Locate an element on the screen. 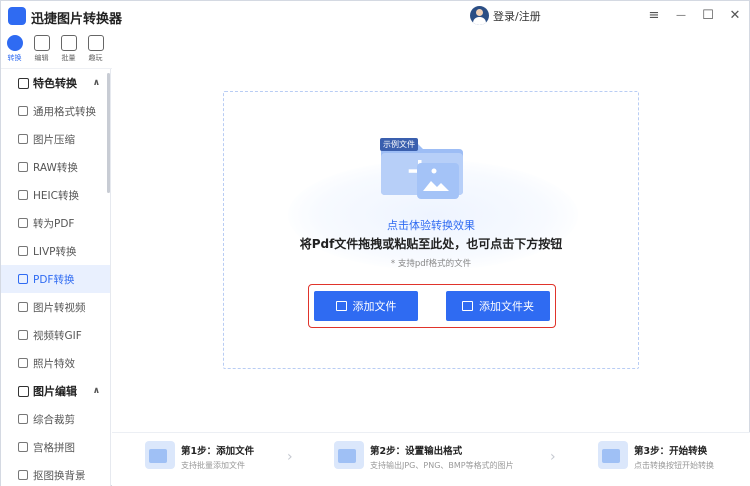 The width and height of the screenshot is (750, 486). step-3: 第3步：开始转换 点击转换按钮开始转换 is located at coordinates (656, 456).